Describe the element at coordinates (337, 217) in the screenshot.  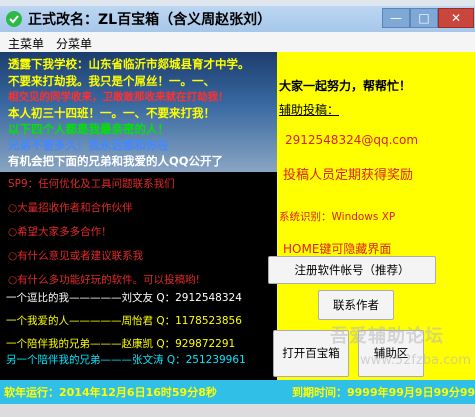
I see `system-info: 系统识别：Windows XP` at that location.